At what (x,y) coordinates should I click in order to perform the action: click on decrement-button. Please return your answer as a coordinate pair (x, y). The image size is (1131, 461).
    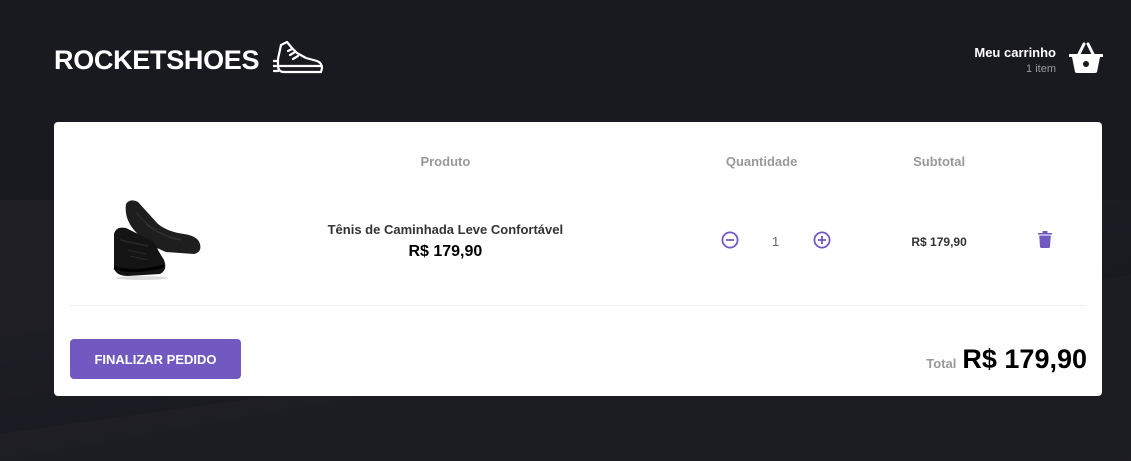
    Looking at the image, I should click on (730, 241).